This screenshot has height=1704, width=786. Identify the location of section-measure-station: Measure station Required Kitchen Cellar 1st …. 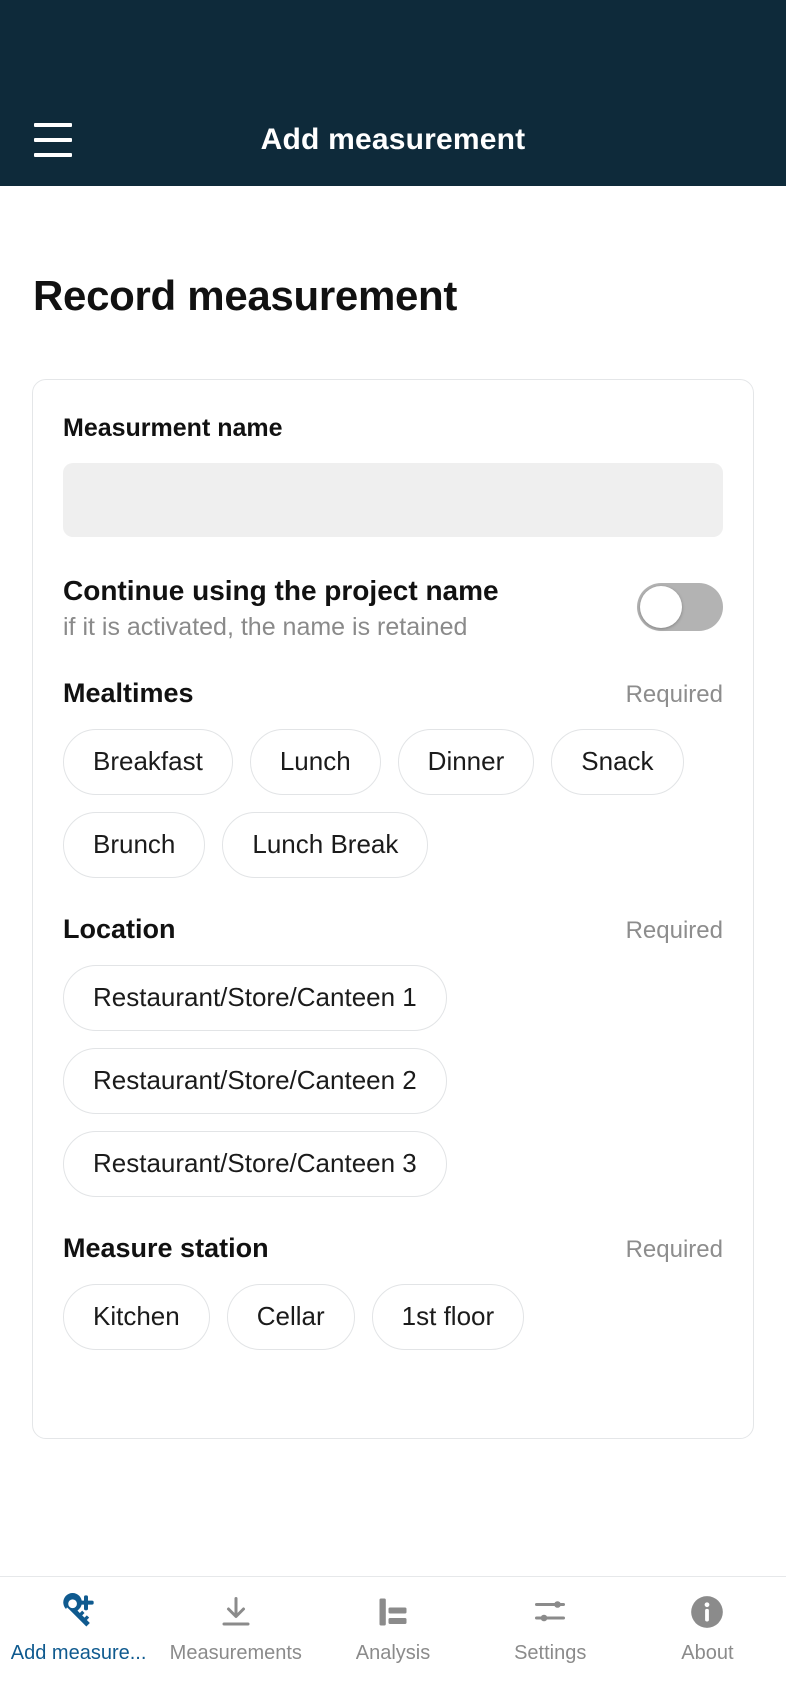
(393, 1291).